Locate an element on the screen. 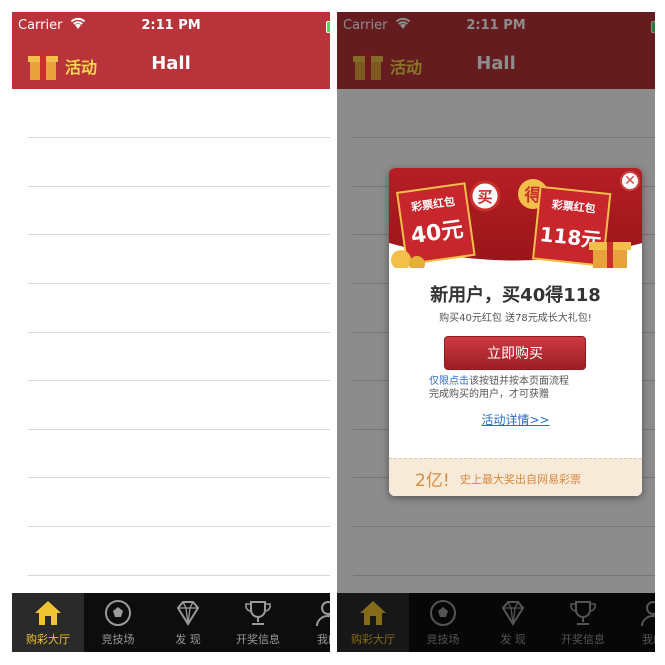 The height and width of the screenshot is (665, 665). tab-label: 我的 is located at coordinates (323, 639).